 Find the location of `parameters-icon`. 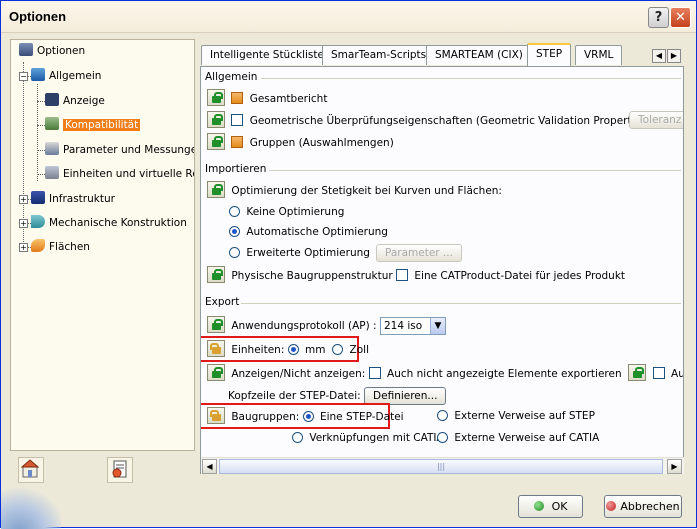

parameters-icon is located at coordinates (52, 148).